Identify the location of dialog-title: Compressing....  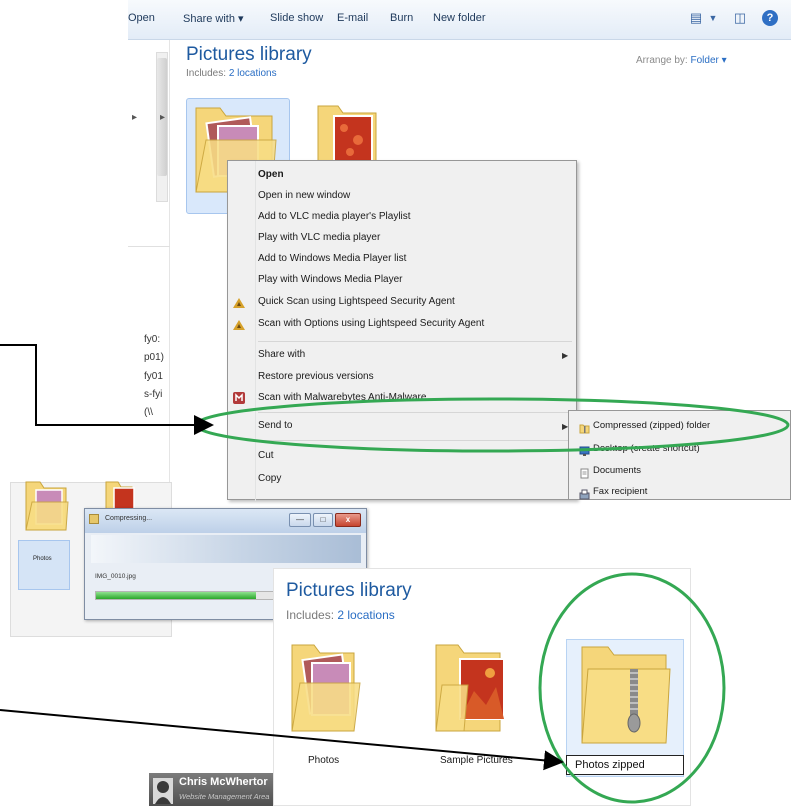
(129, 518).